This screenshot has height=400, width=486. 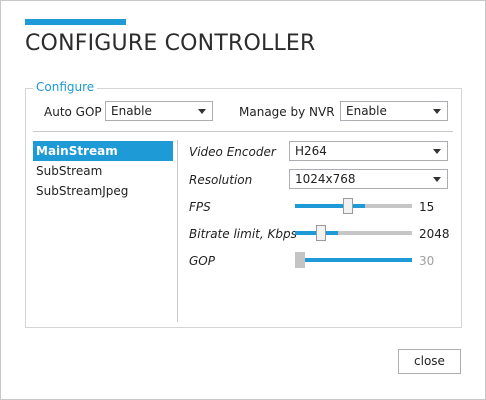 I want to click on manage-by-nvr-value: Enable, so click(x=366, y=111).